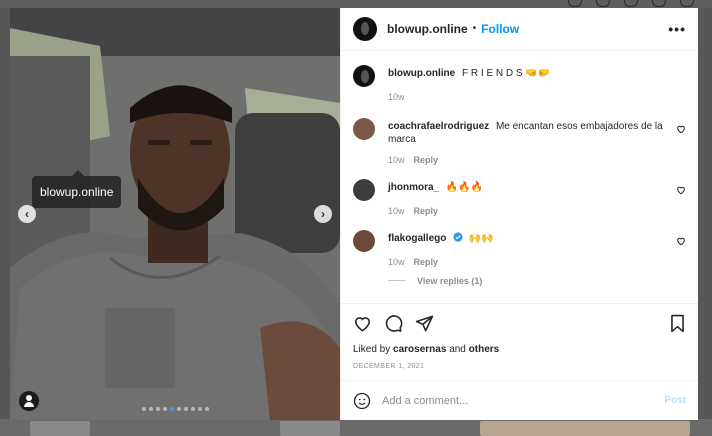  Describe the element at coordinates (29, 401) in the screenshot. I see `tagged-users-icon` at that location.